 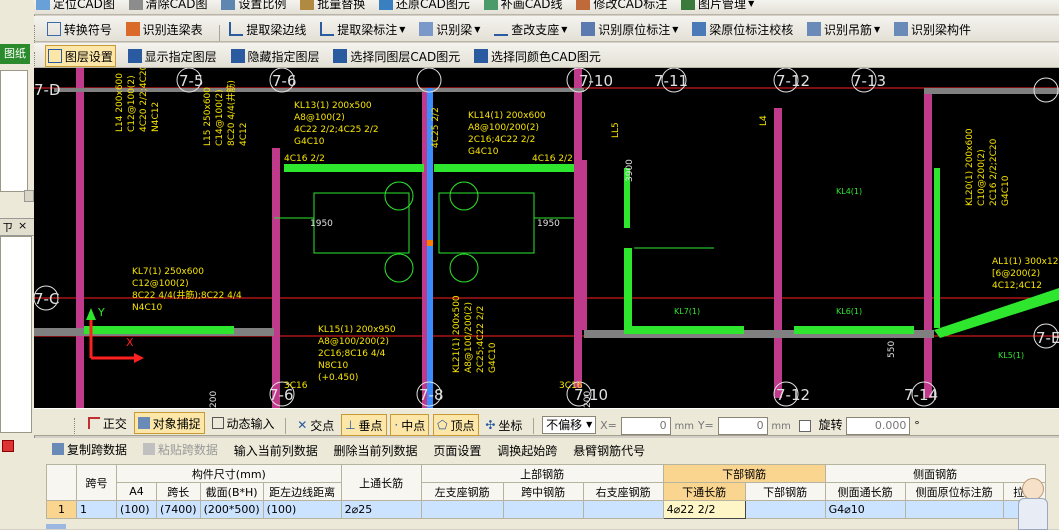 What do you see at coordinates (804, 425) in the screenshot?
I see `rotate-checkbox` at bounding box center [804, 425].